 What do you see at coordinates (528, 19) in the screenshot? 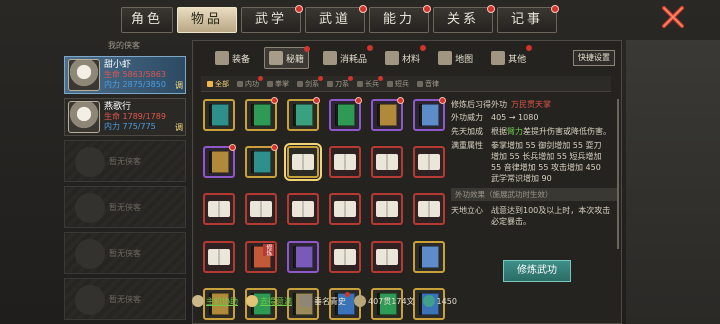
I see `tab-6: 记事` at bounding box center [528, 19].